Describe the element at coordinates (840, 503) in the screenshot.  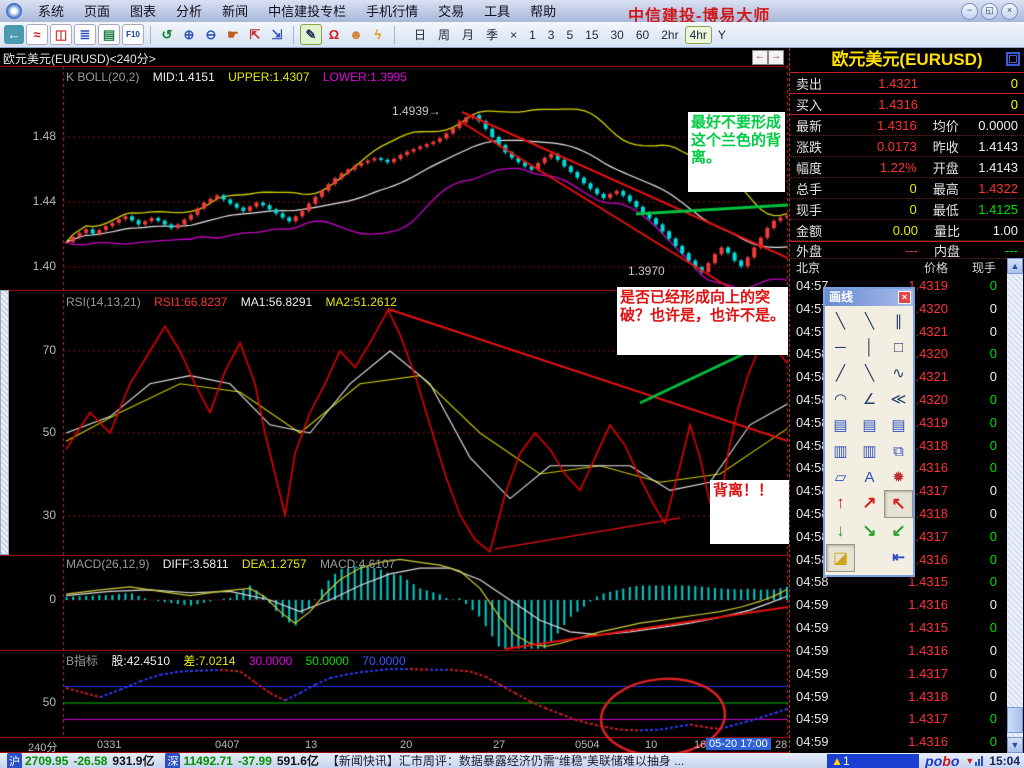
I see `arrow-up-icon: ↑` at that location.